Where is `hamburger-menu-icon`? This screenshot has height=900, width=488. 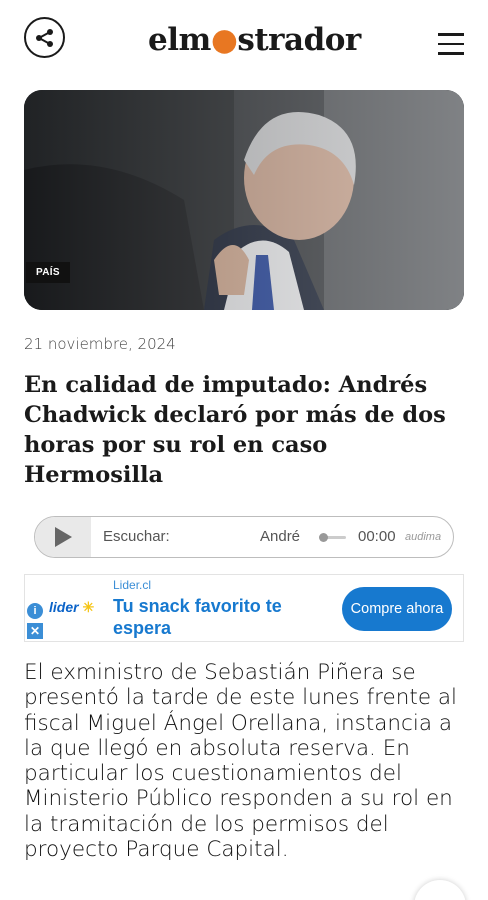 hamburger-menu-icon is located at coordinates (451, 44).